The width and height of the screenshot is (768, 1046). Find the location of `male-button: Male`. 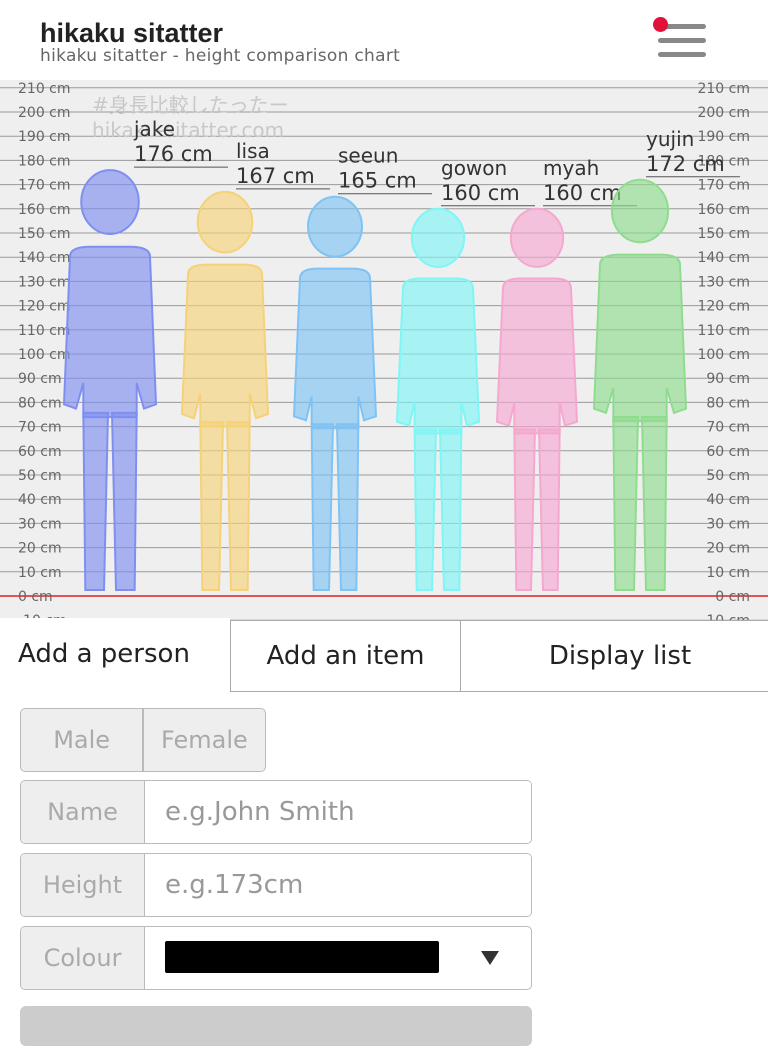

male-button: Male is located at coordinates (81, 740).